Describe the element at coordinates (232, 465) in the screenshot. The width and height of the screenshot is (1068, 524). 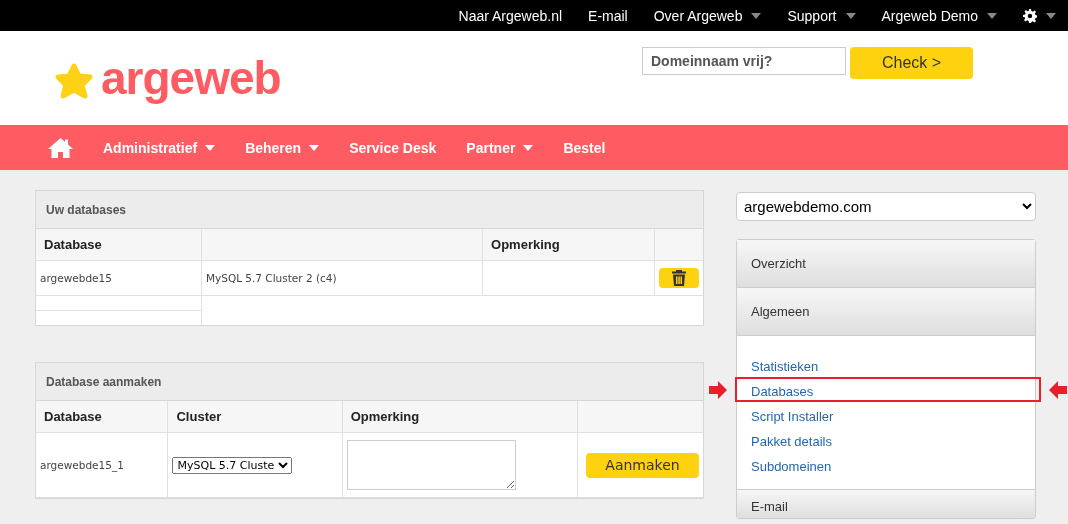
I see `cluster-select: MySQL 5.7 Cluste` at that location.